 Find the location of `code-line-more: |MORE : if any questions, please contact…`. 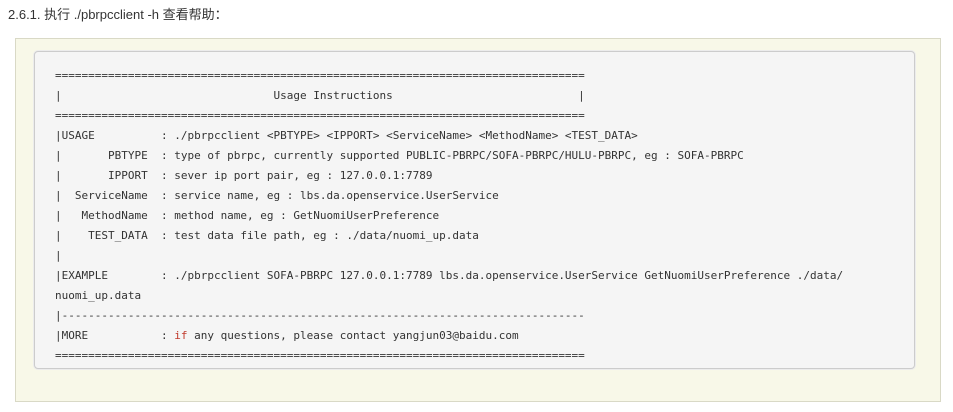

code-line-more: |MORE : if any questions, please contact… is located at coordinates (480, 336).